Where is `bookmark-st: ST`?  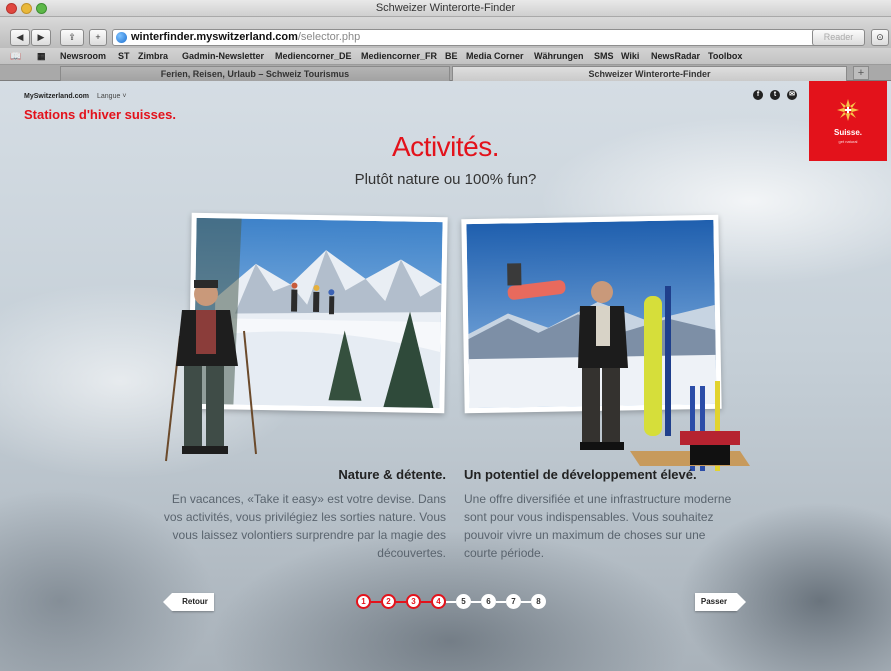 bookmark-st: ST is located at coordinates (124, 56).